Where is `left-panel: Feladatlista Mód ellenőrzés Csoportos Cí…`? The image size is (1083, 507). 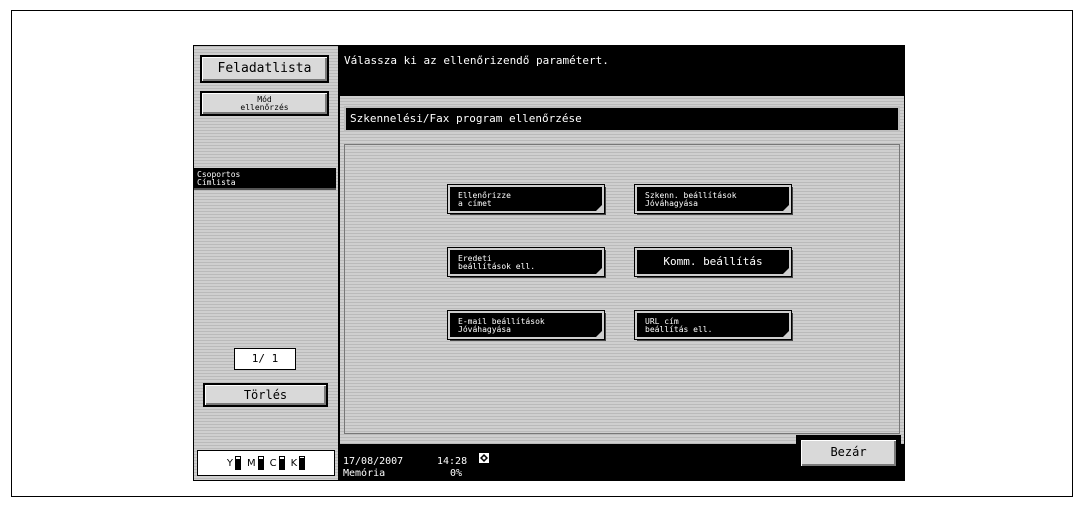 left-panel: Feladatlista Mód ellenőrzés Csoportos Cí… is located at coordinates (266, 263).